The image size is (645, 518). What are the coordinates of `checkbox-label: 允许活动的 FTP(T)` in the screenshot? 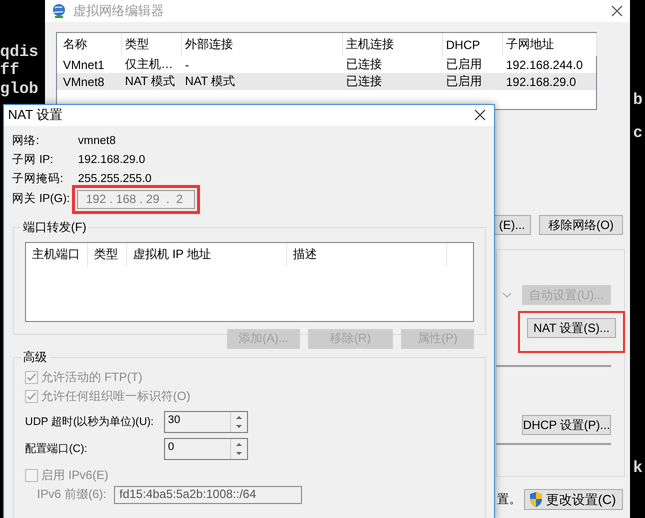 It's located at (91, 377).